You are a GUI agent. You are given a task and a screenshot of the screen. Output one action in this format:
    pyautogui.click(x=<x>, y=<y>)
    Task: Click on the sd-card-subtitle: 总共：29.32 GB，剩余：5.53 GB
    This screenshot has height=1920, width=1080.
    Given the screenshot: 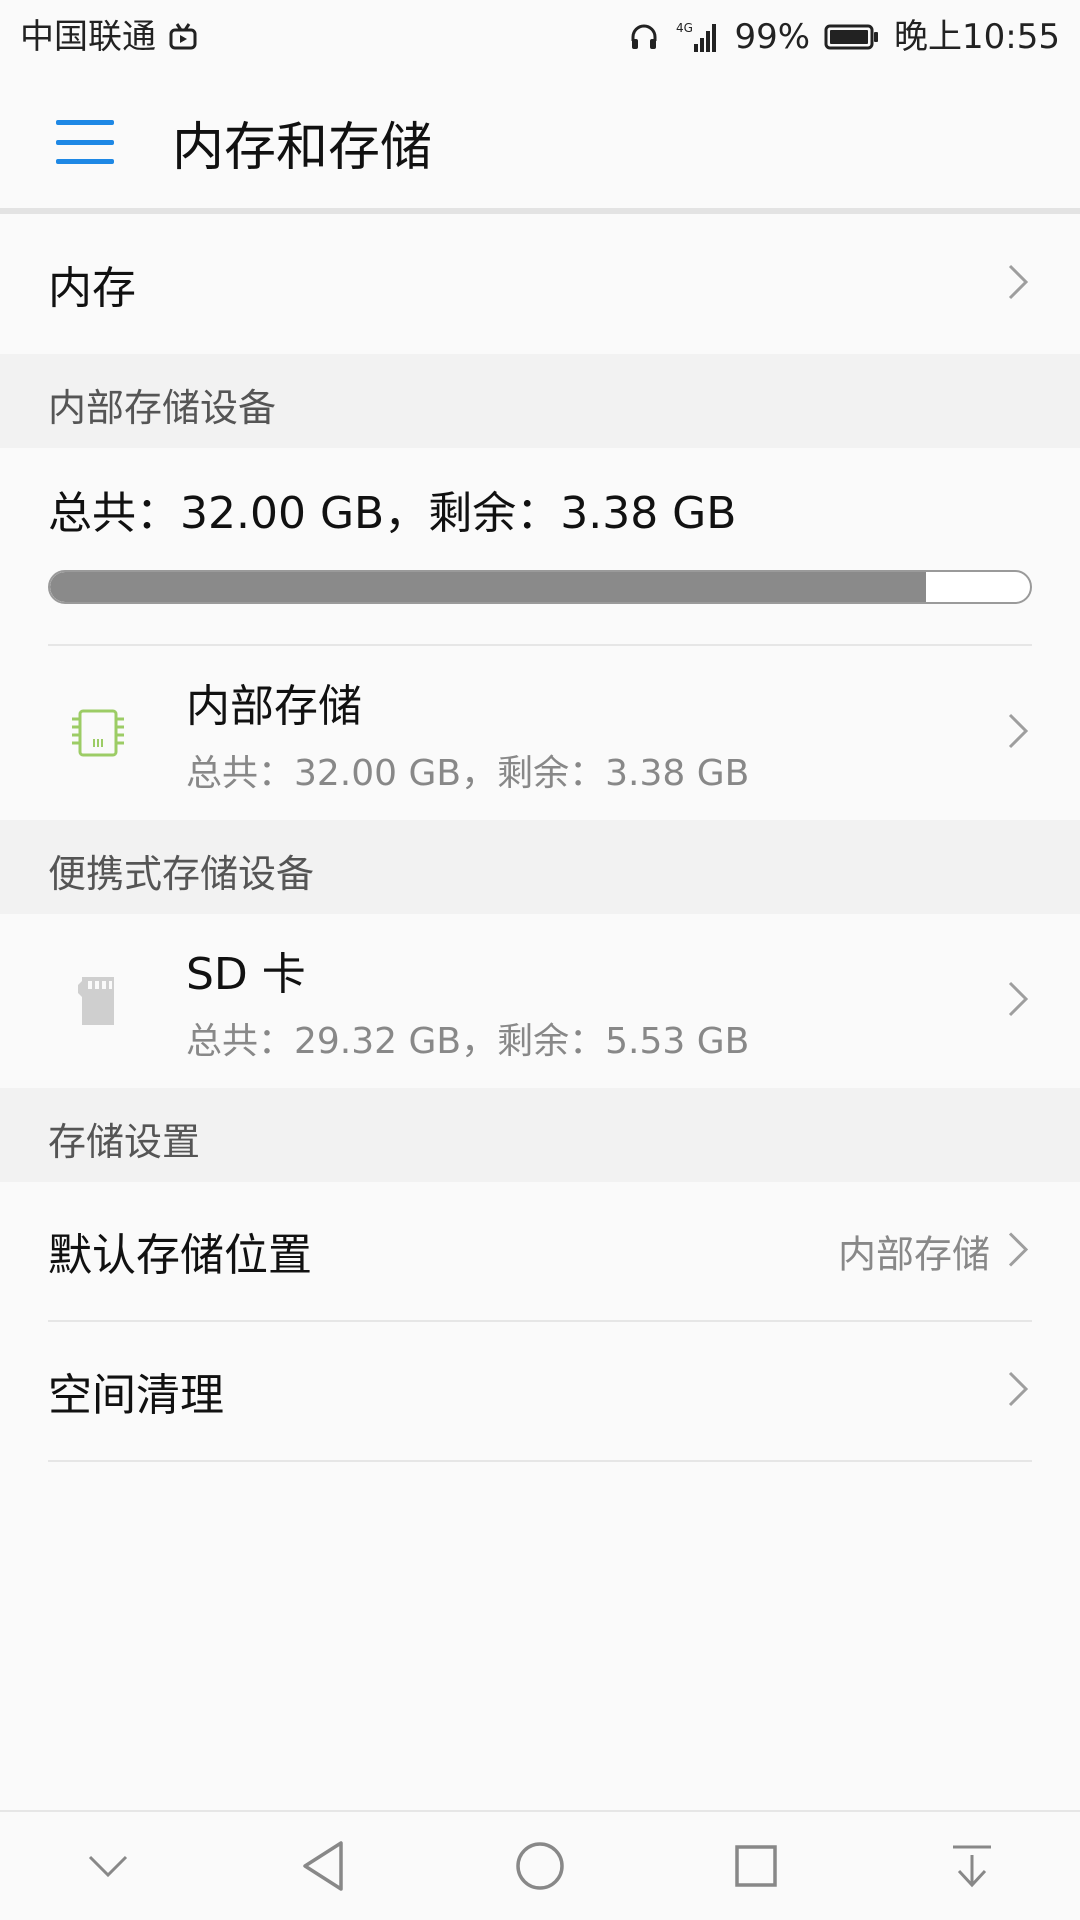 What is the action you would take?
    pyautogui.click(x=468, y=1041)
    